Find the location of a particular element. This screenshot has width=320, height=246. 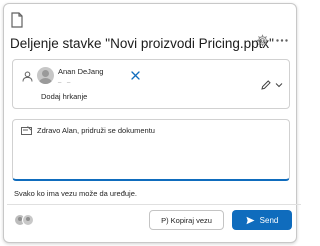

chevron-down-icon is located at coordinates (279, 85).